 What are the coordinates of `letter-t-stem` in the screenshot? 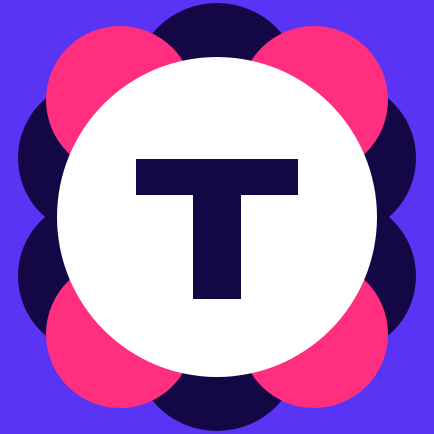 It's located at (217, 229).